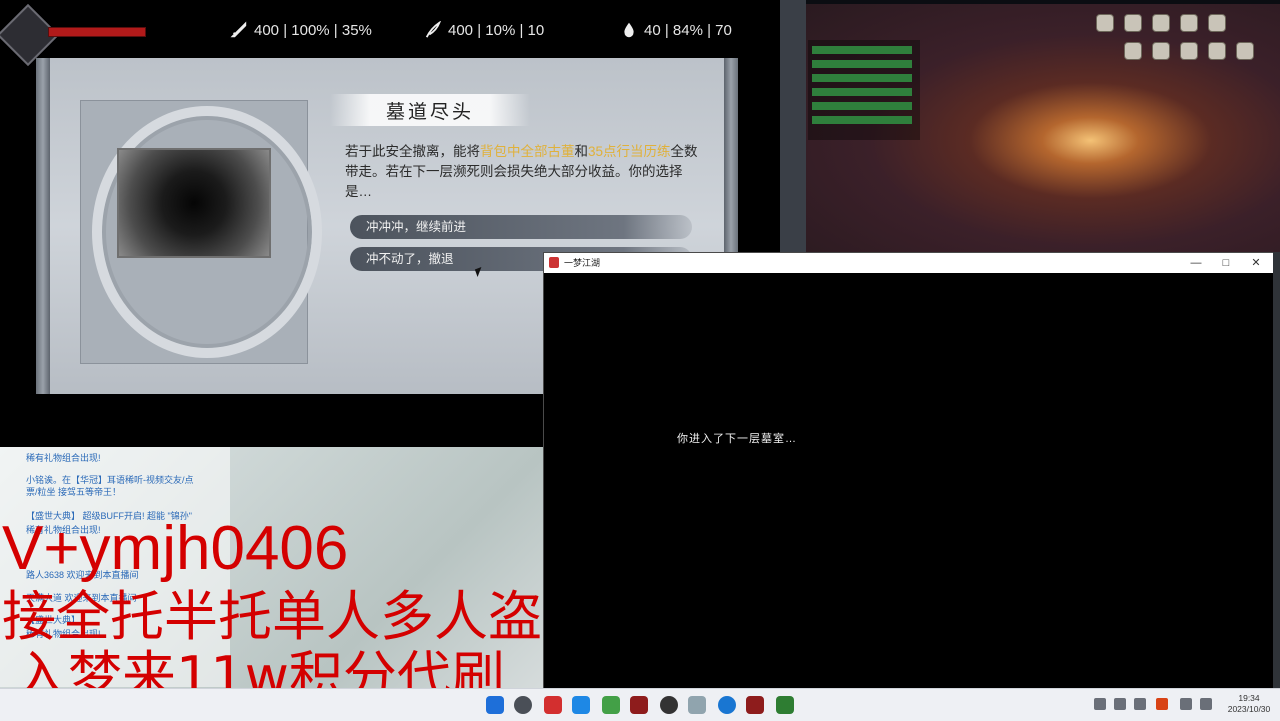 The height and width of the screenshot is (721, 1280). What do you see at coordinates (299, 616) in the screenshot?
I see `overlay-service-text: 接全托半托单人多人盗墓` at bounding box center [299, 616].